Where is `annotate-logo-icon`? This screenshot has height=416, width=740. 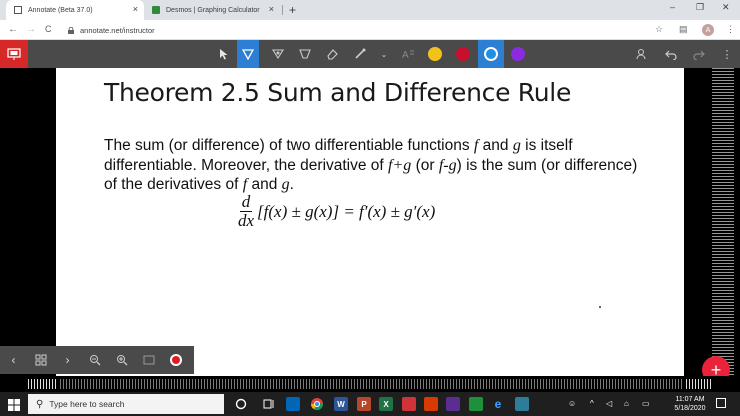 annotate-logo-icon is located at coordinates (14, 54).